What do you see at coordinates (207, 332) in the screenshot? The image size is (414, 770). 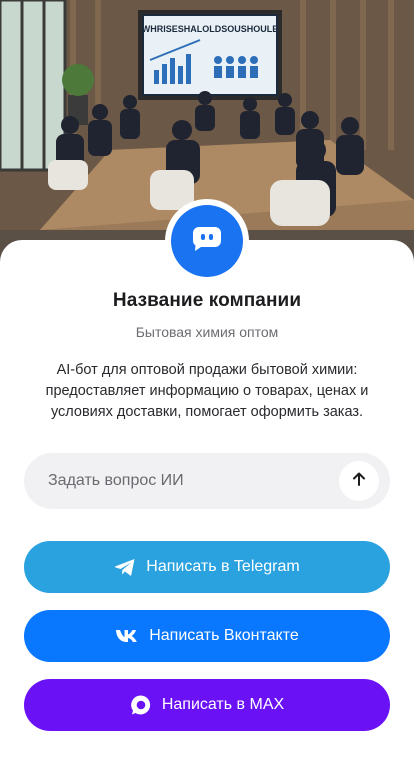 I see `company-category: Бытовая химия оптом` at bounding box center [207, 332].